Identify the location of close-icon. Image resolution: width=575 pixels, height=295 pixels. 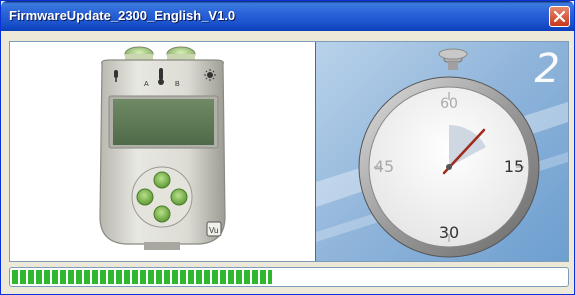
(559, 16).